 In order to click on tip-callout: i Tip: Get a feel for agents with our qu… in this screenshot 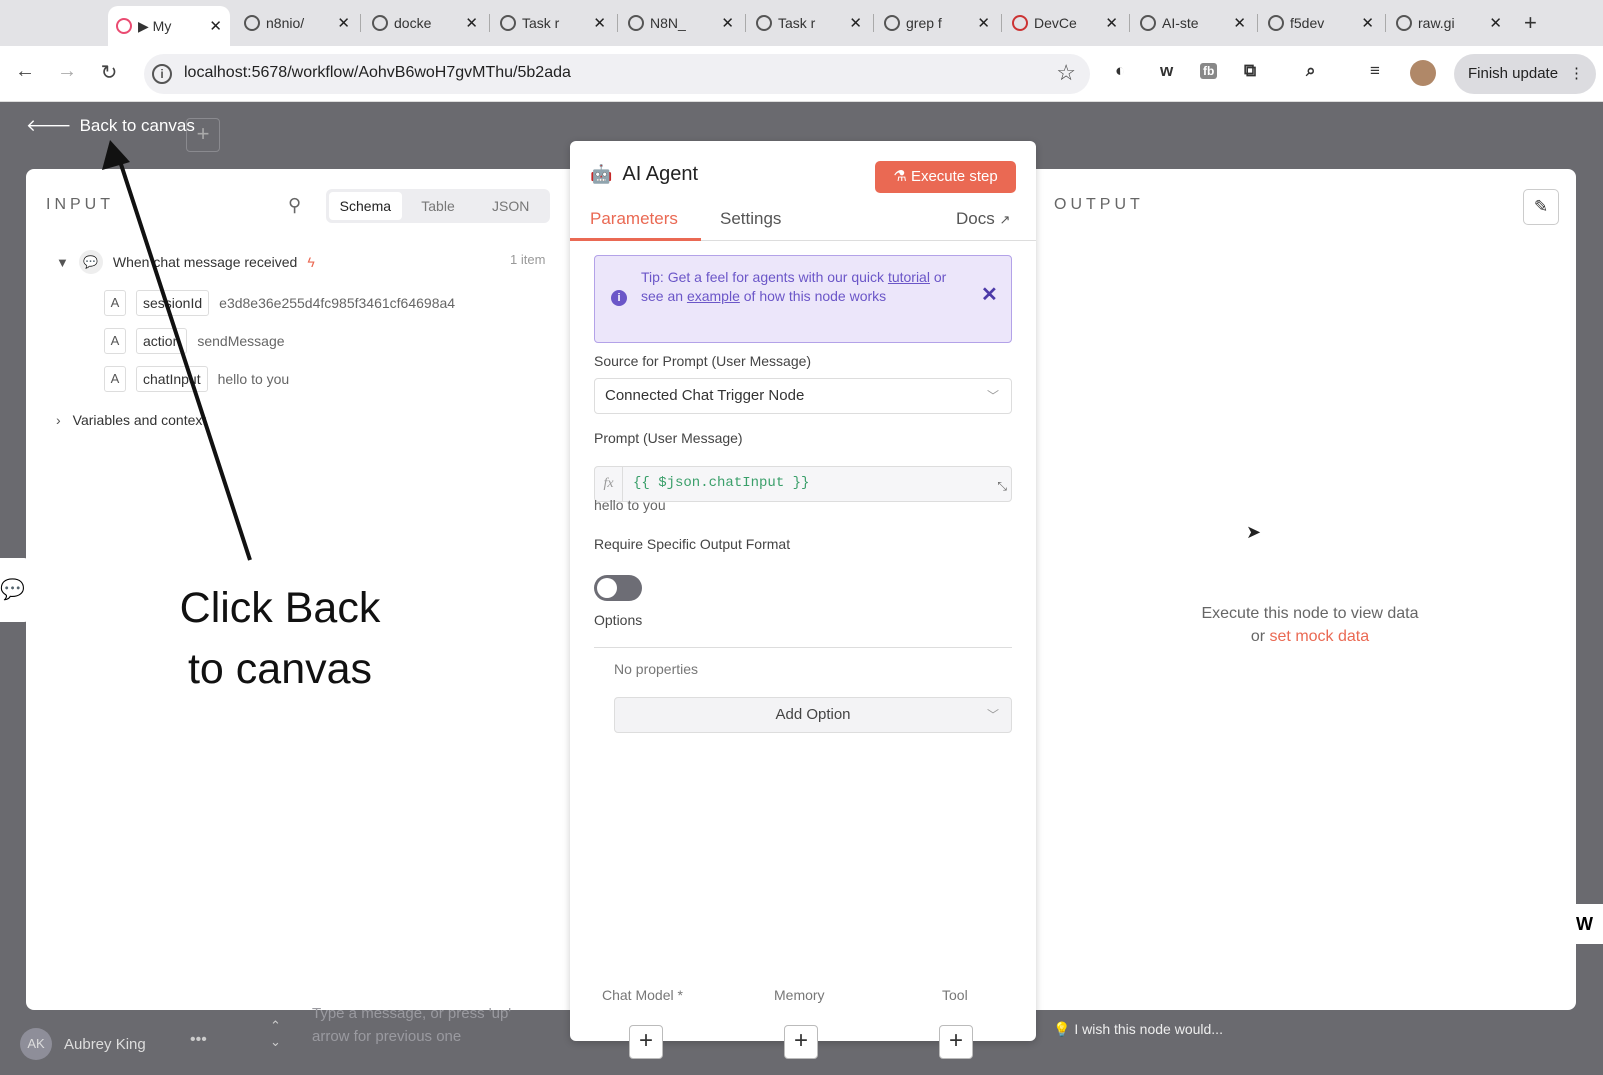, I will do `click(803, 299)`.